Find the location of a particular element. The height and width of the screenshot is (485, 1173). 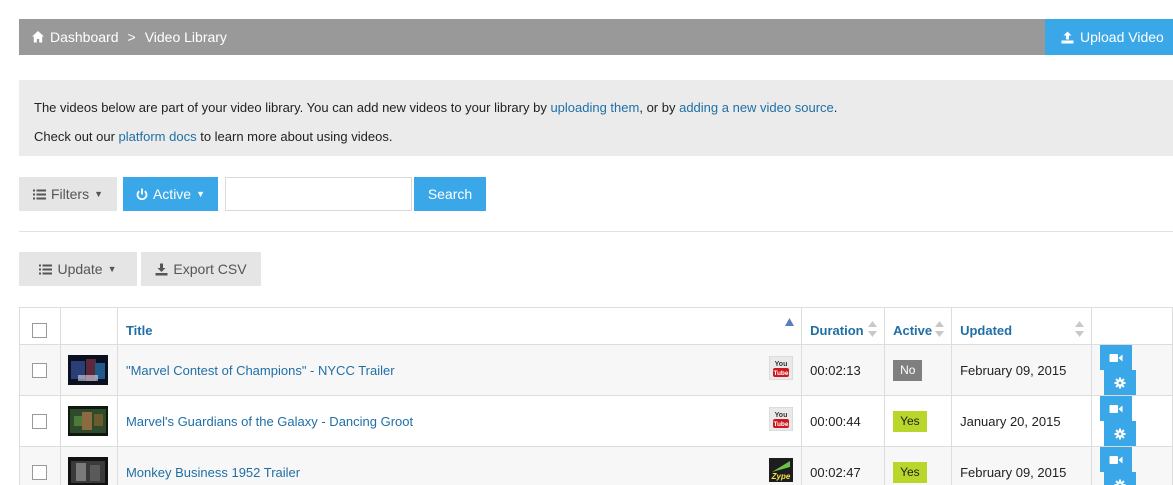

uploading-them-link: uploading them is located at coordinates (594, 107).